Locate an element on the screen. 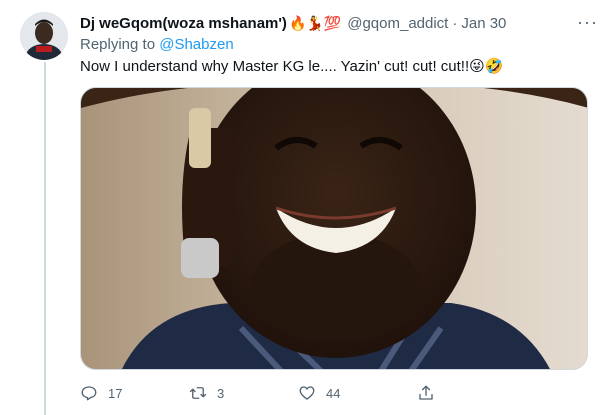 The height and width of the screenshot is (415, 614). more-options-icon: ··· is located at coordinates (587, 22).